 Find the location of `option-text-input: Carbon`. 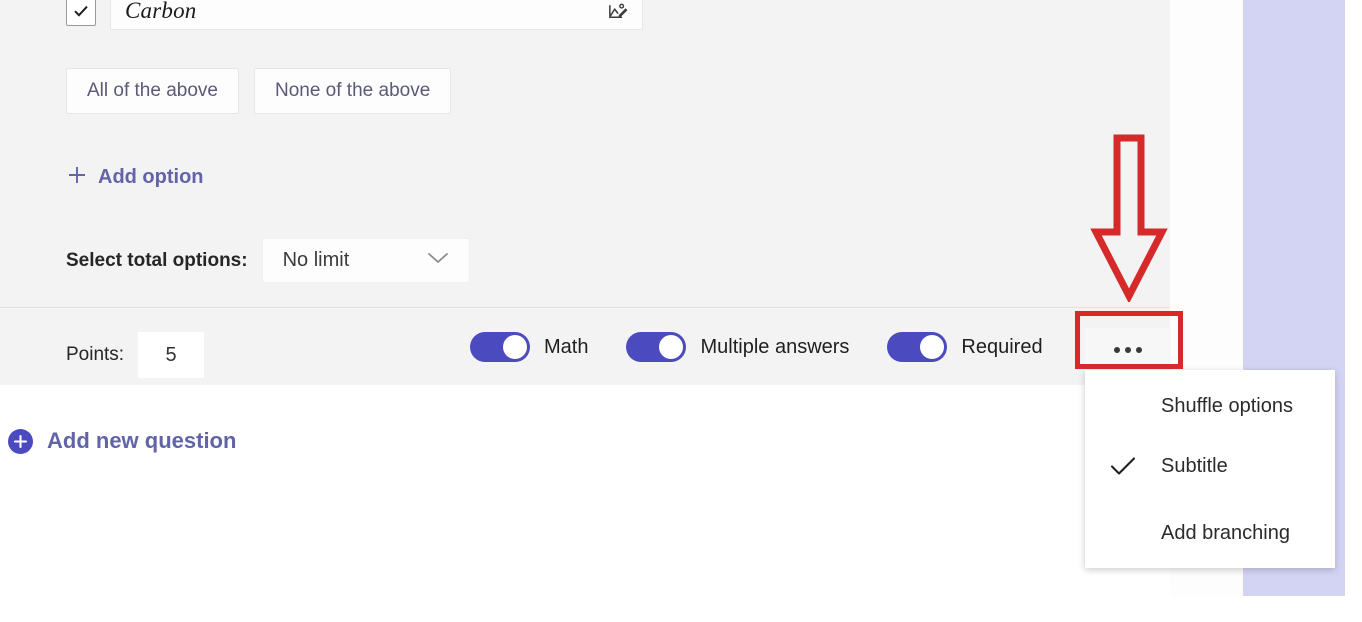

option-text-input: Carbon is located at coordinates (376, 15).